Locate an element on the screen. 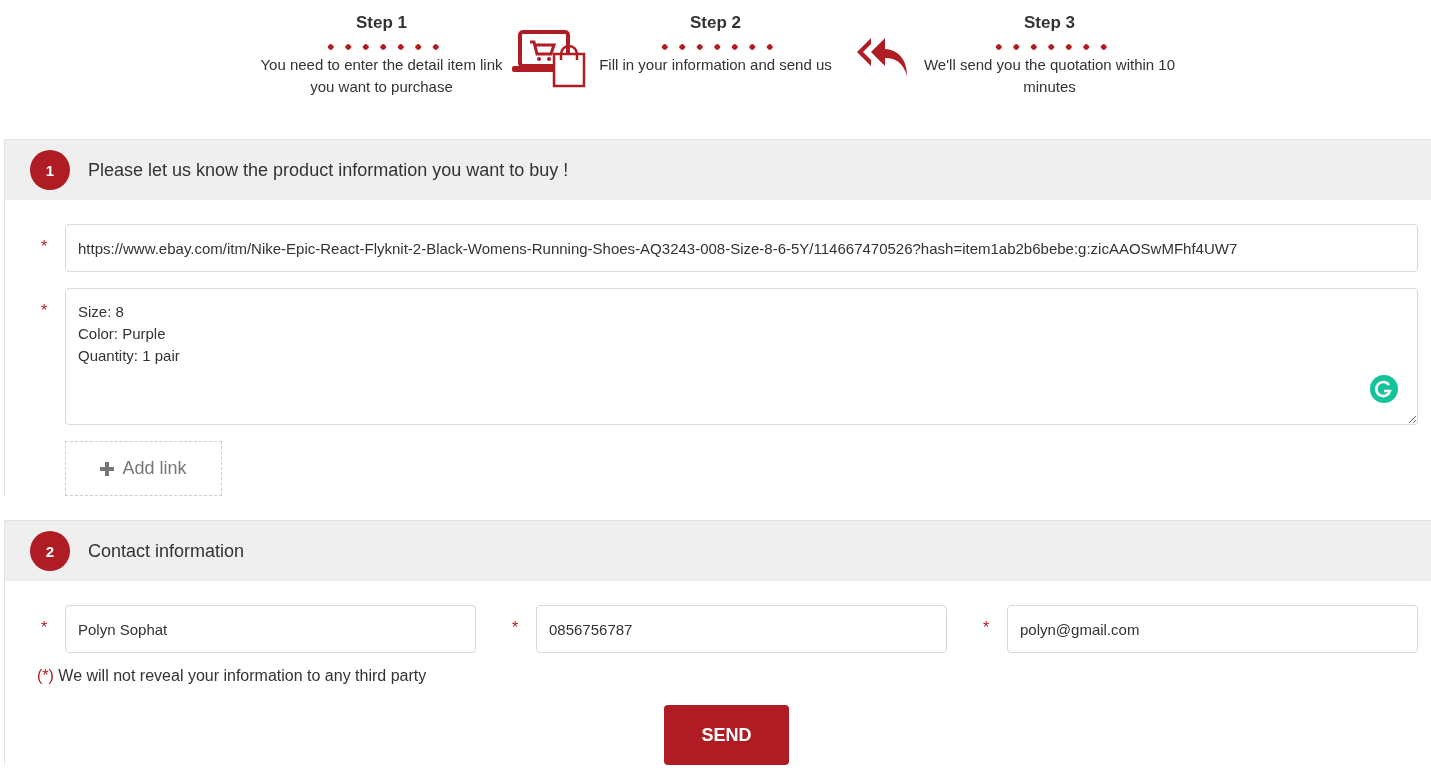  reply-all-arrow-icon is located at coordinates (882, 57).